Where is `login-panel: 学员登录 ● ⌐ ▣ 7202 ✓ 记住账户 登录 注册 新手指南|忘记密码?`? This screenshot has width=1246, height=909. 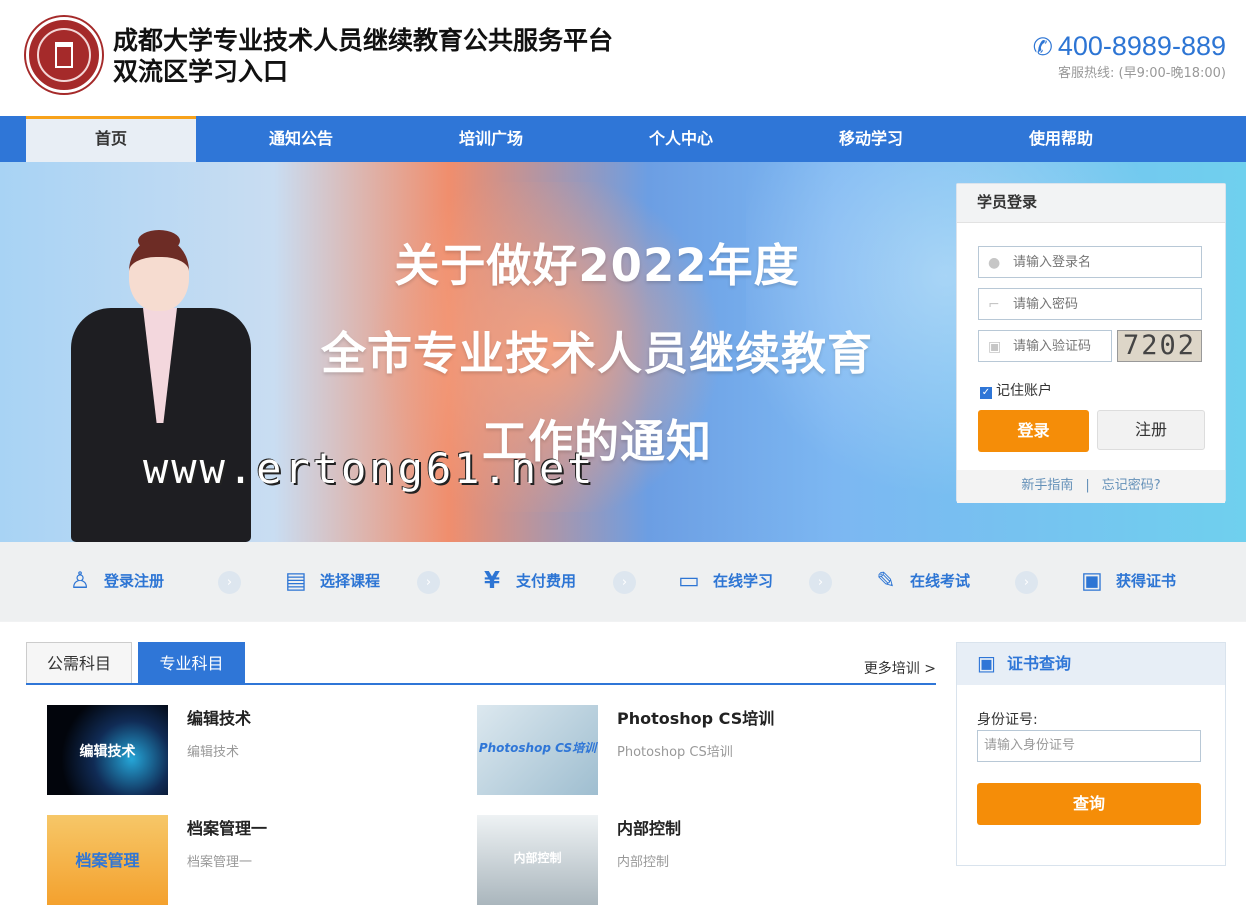
login-panel: 学员登录 ● ⌐ ▣ 7202 ✓ 记住账户 登录 注册 新手指南|忘记密码? is located at coordinates (1091, 343).